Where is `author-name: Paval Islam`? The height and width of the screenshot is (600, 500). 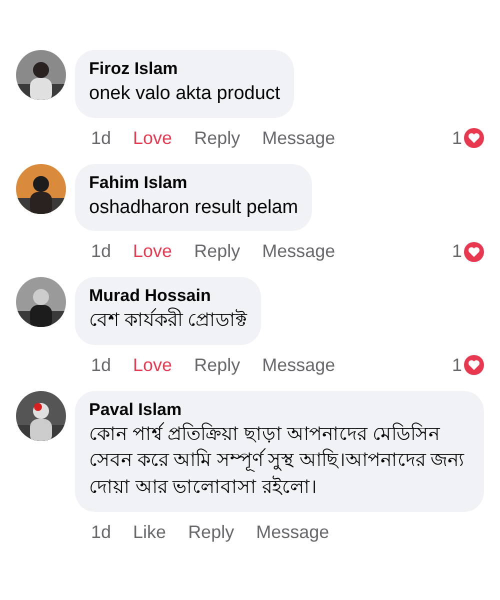 author-name: Paval Islam is located at coordinates (279, 410).